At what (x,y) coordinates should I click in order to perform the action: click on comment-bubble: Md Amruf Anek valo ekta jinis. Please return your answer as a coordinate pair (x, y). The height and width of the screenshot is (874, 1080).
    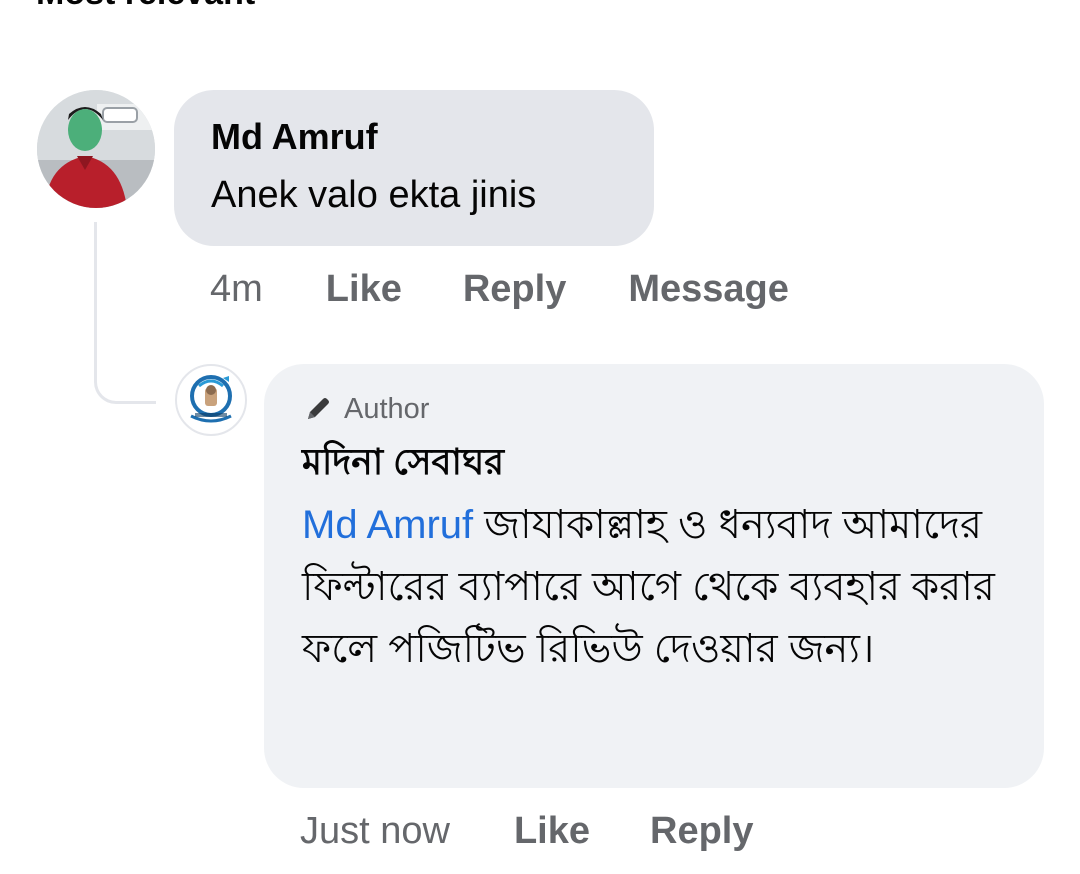
    Looking at the image, I should click on (414, 168).